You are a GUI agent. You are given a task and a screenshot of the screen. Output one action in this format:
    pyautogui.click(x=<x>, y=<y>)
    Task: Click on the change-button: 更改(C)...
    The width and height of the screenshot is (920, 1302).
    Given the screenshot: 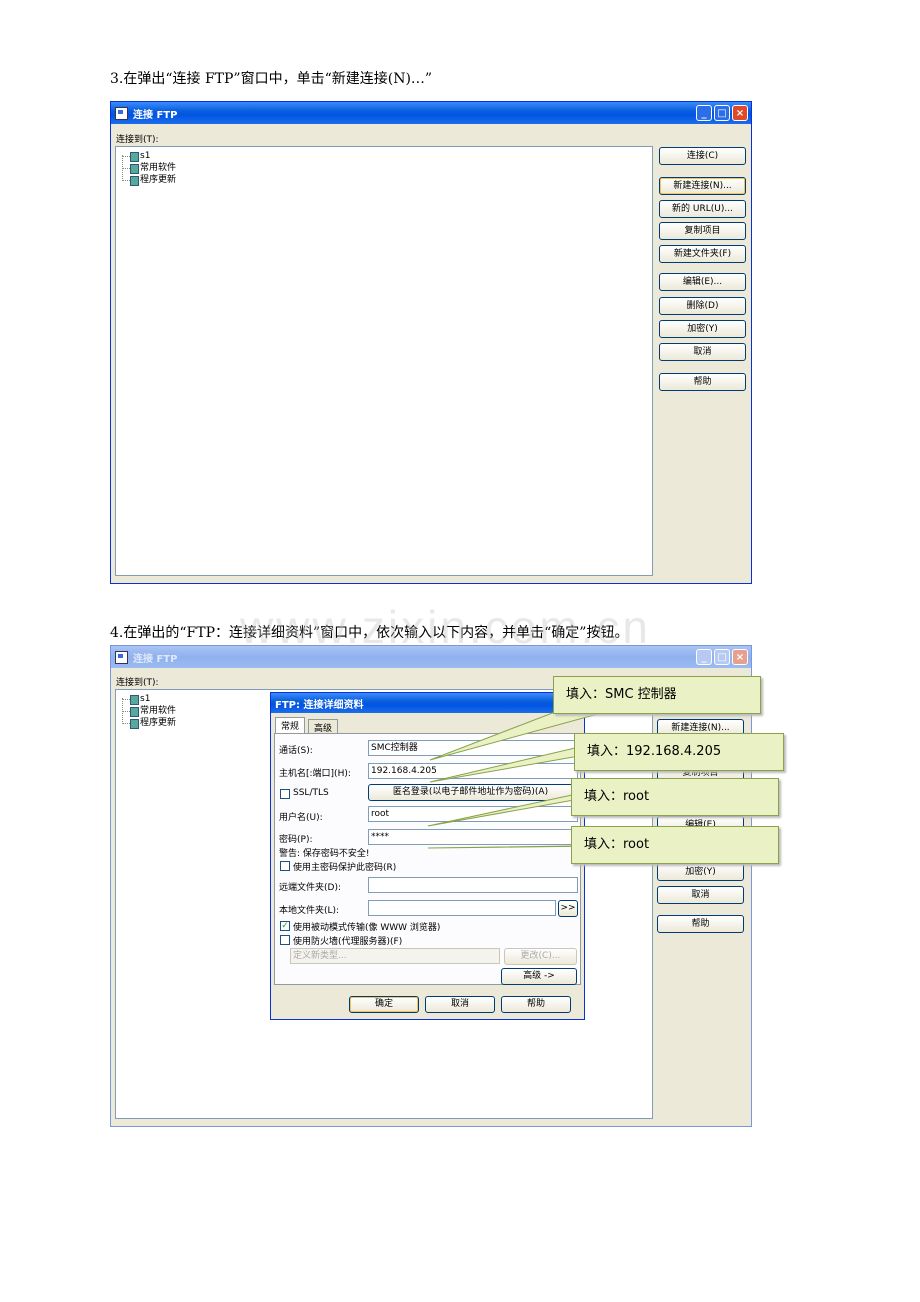 What is the action you would take?
    pyautogui.click(x=540, y=956)
    